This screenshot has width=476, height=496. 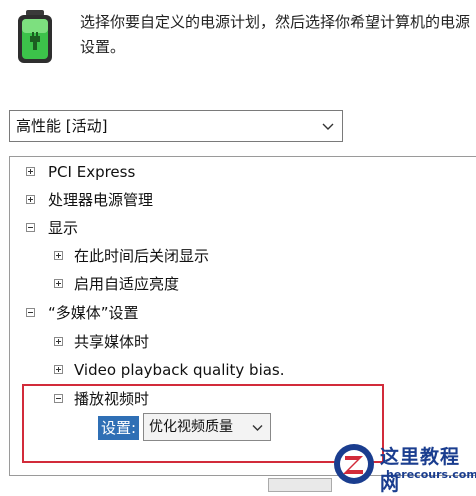 I want to click on watermark-url: herecours.com, so click(x=431, y=474).